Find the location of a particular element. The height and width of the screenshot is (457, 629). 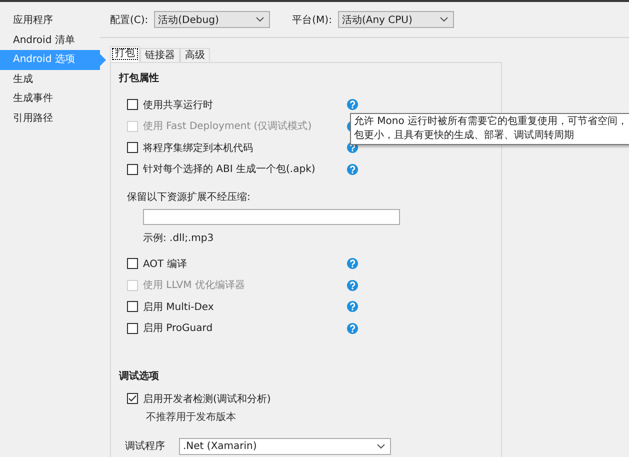

field-label: 保留以下资源扩展不经压缩: is located at coordinates (188, 197).